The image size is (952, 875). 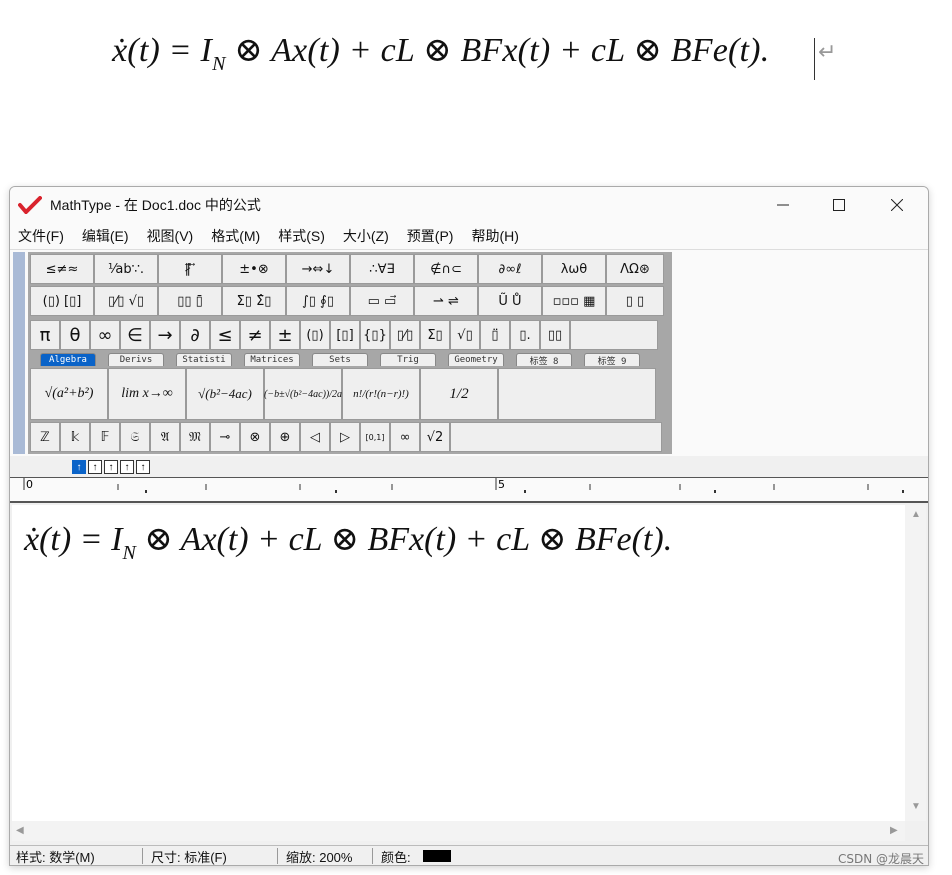 I want to click on horizontal-scrollbar: ◀ ▶, so click(x=458, y=831).